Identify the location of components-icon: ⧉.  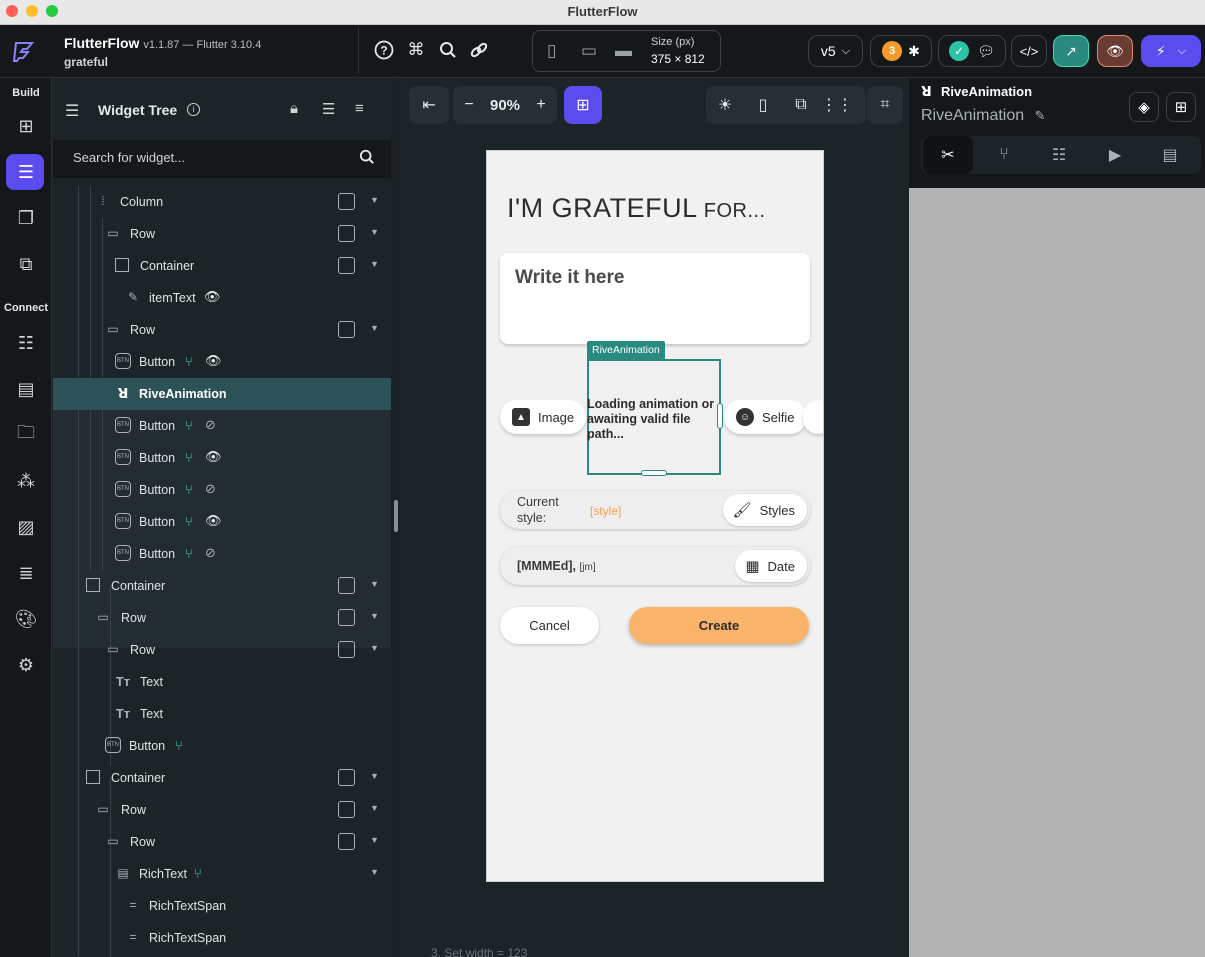
(26, 264).